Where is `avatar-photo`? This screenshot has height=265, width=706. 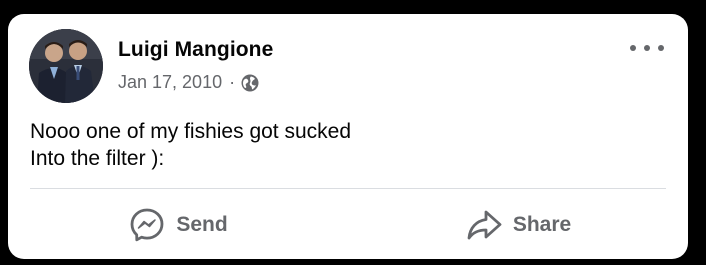
avatar-photo is located at coordinates (66, 66).